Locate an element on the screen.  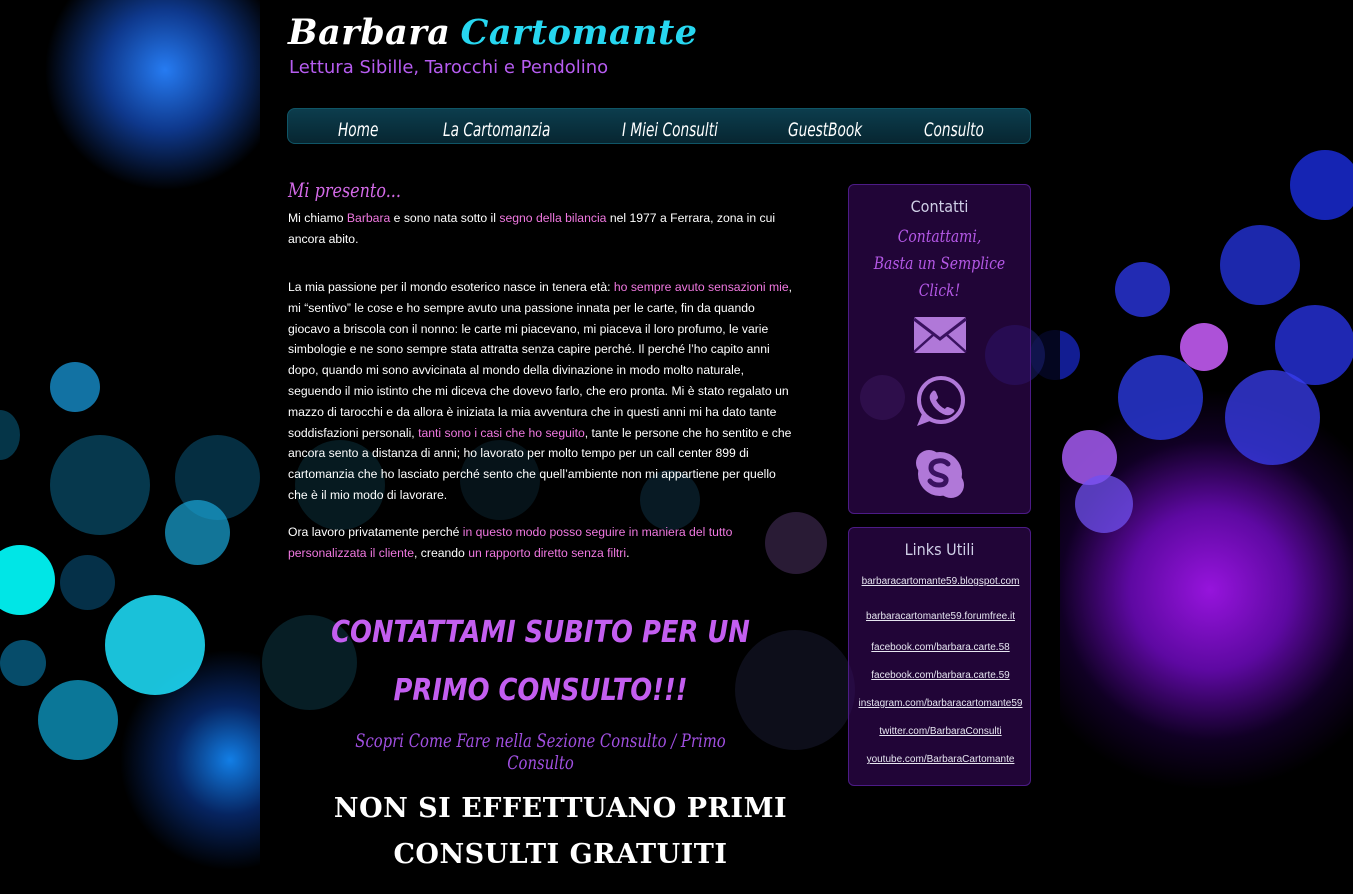
link-facebook-59: facebook.com/barbara.carte.59 is located at coordinates (940, 675).